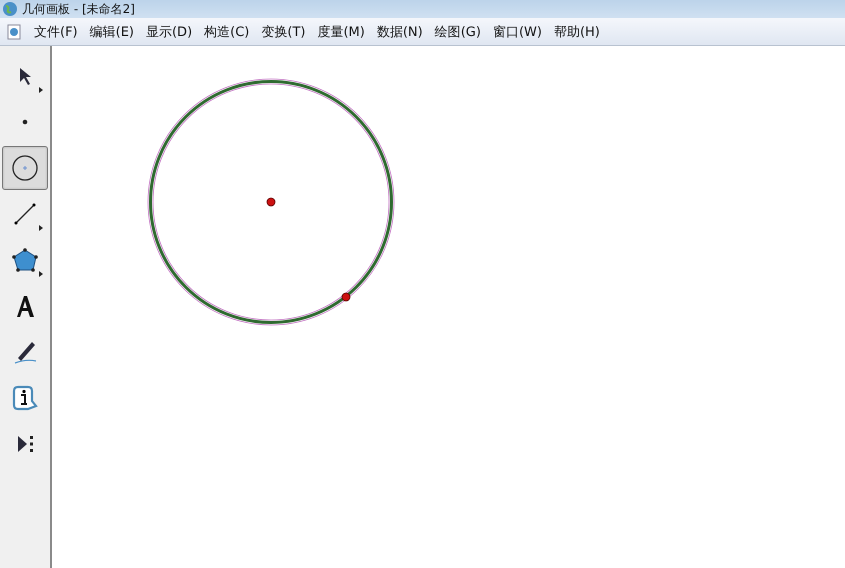 The height and width of the screenshot is (568, 845). What do you see at coordinates (25, 260) in the screenshot?
I see `pentagon-icon` at bounding box center [25, 260].